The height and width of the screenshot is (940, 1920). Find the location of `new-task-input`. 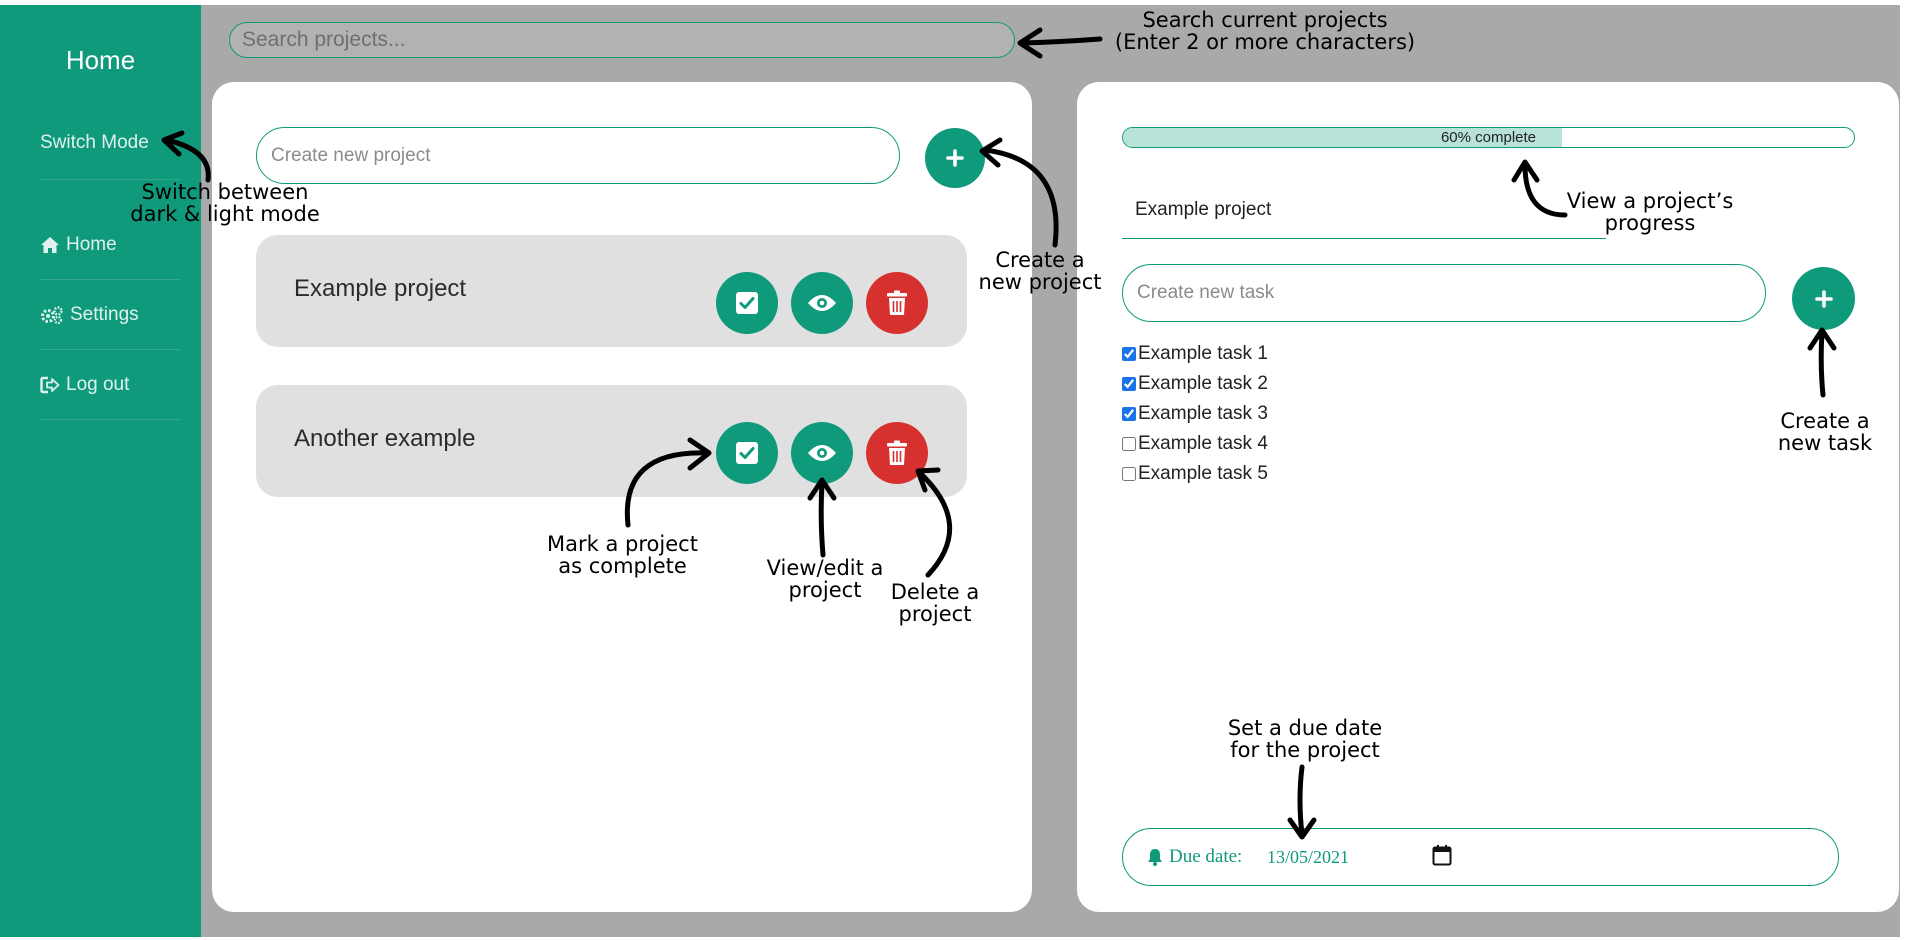

new-task-input is located at coordinates (1444, 293).